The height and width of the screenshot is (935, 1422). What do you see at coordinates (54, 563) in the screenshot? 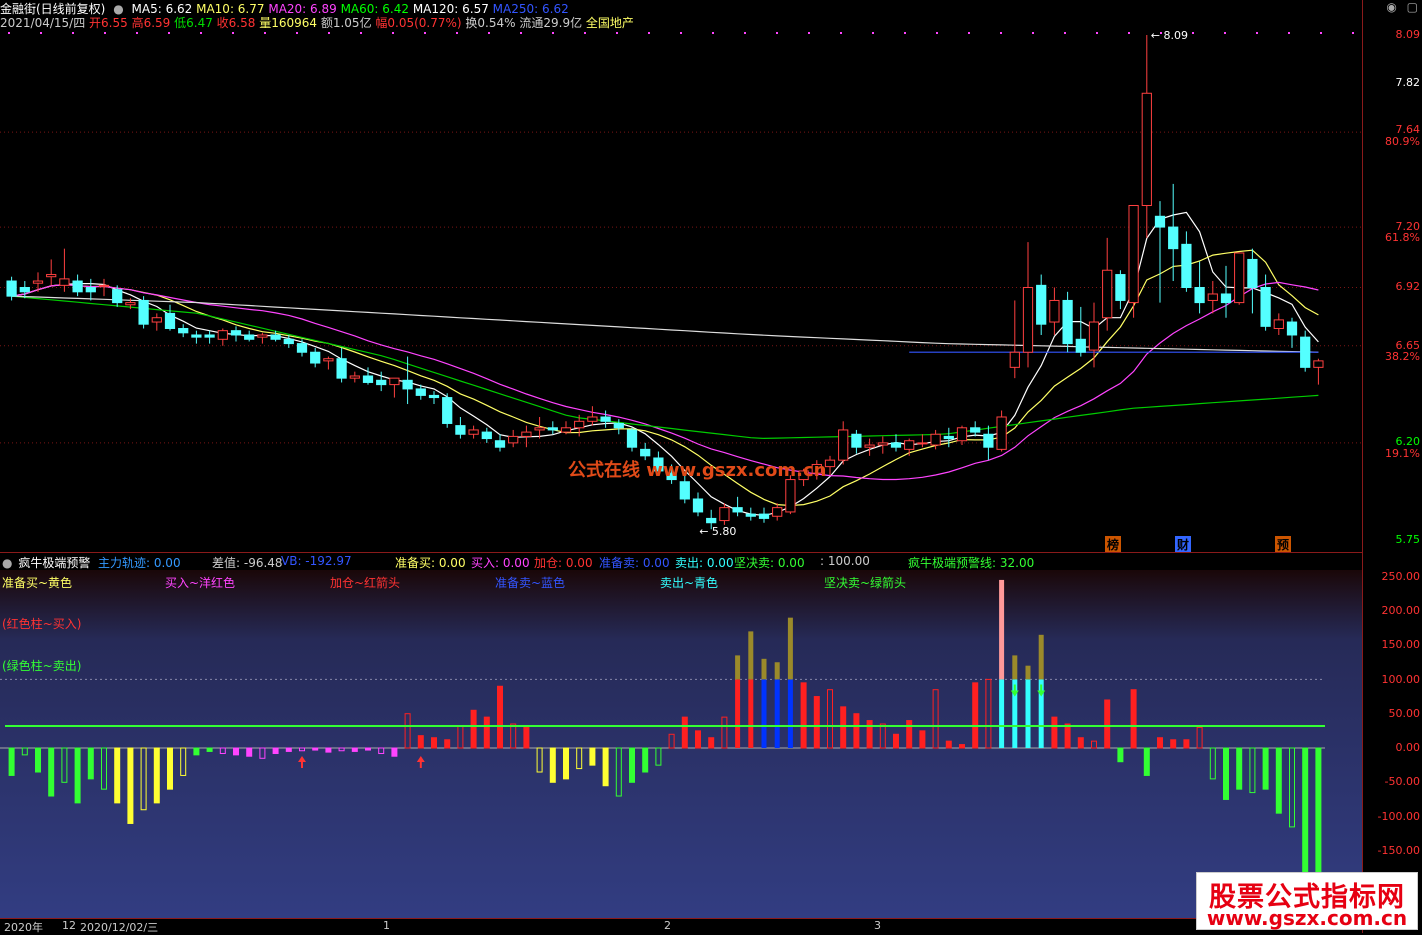
I see `indicator-name: 疯牛极端预警` at bounding box center [54, 563].